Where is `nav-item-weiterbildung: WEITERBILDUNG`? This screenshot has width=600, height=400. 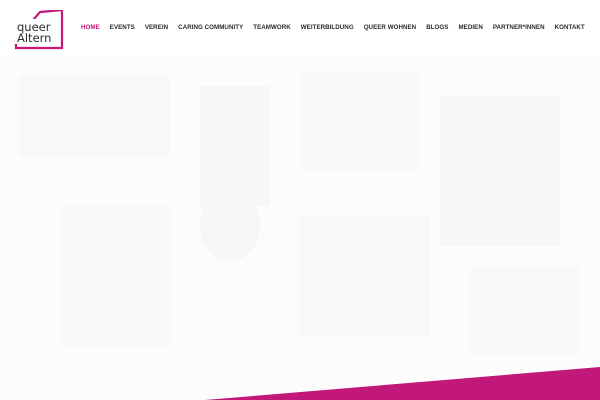 nav-item-weiterbildung: WEITERBILDUNG is located at coordinates (327, 27).